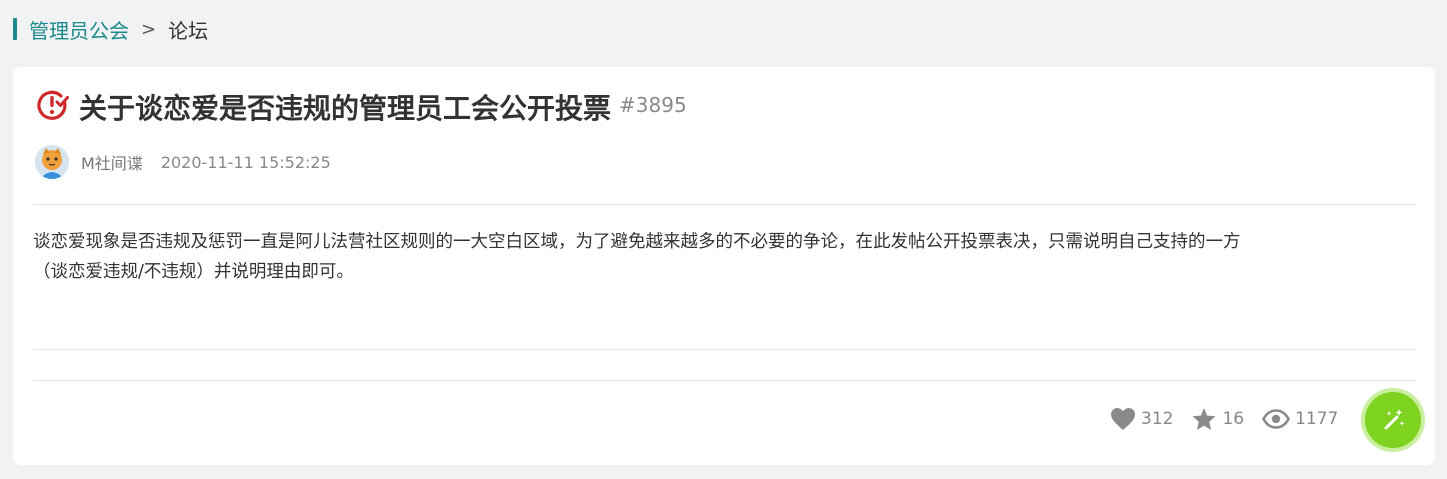 The image size is (1447, 479). Describe the element at coordinates (653, 105) in the screenshot. I see `post-id: #3895` at that location.